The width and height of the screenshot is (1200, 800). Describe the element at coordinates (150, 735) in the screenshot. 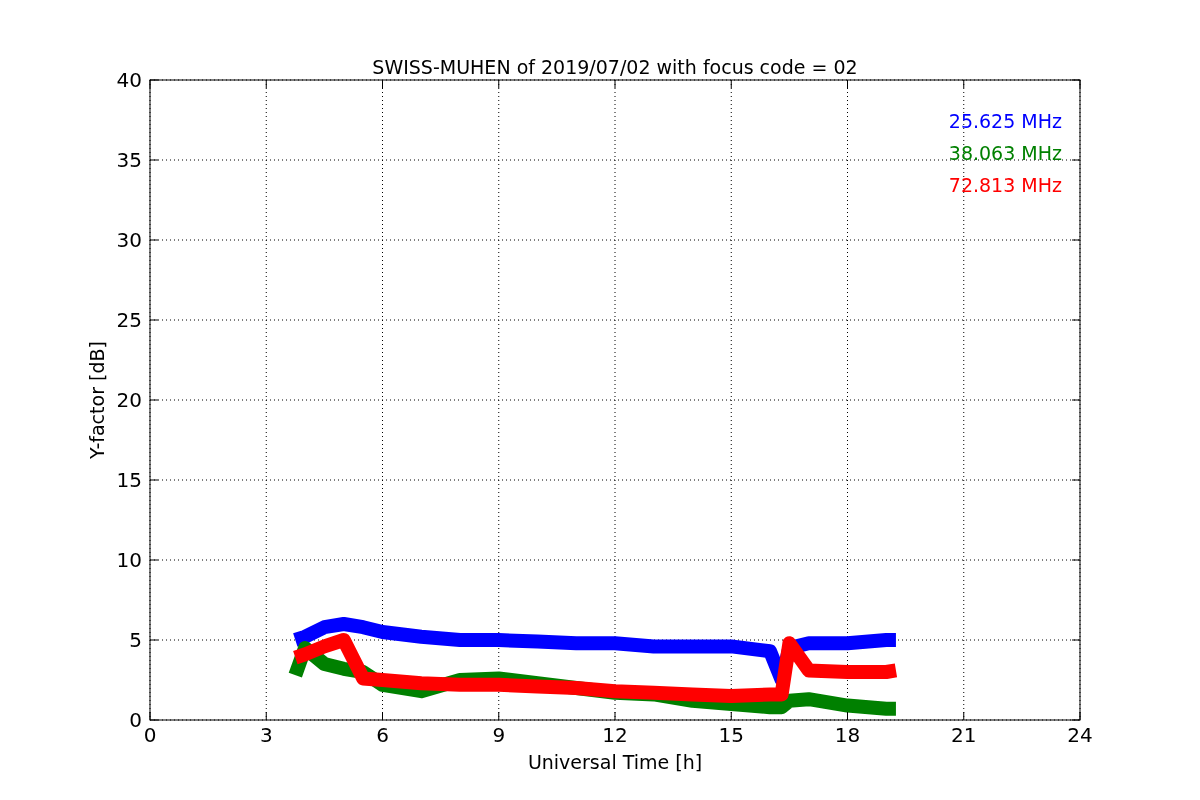

I see `x-tick-label: 0` at that location.